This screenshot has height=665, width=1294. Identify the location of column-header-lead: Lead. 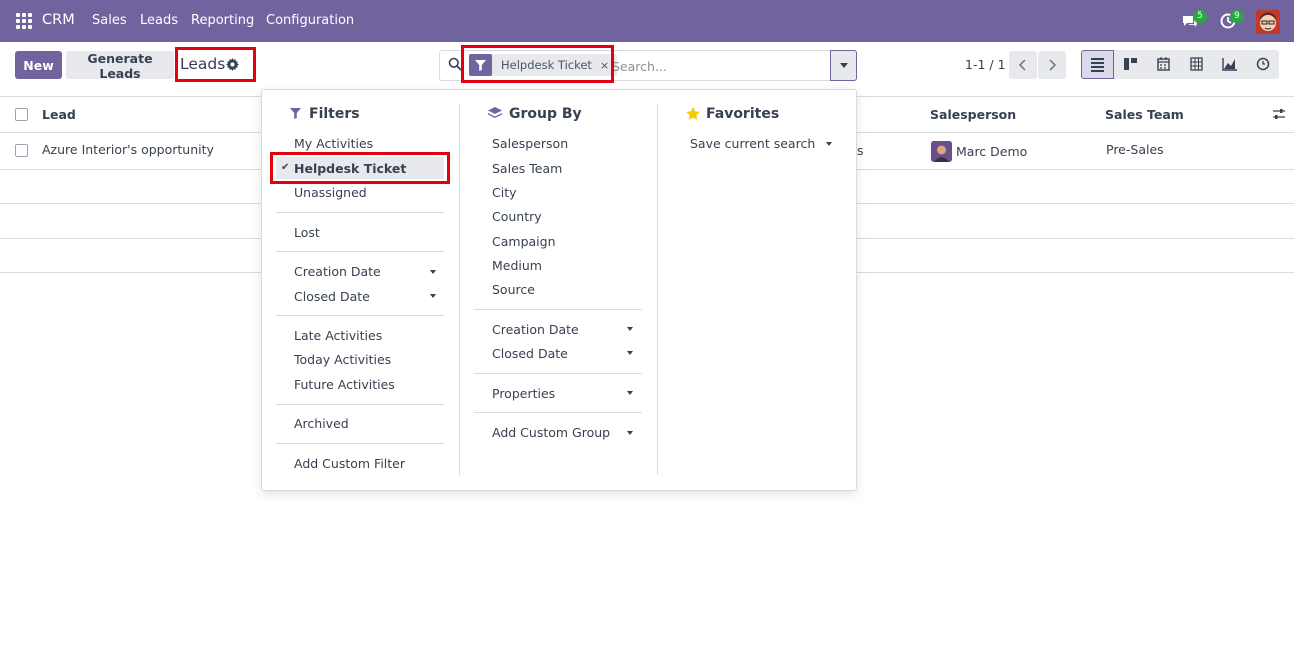
(59, 114).